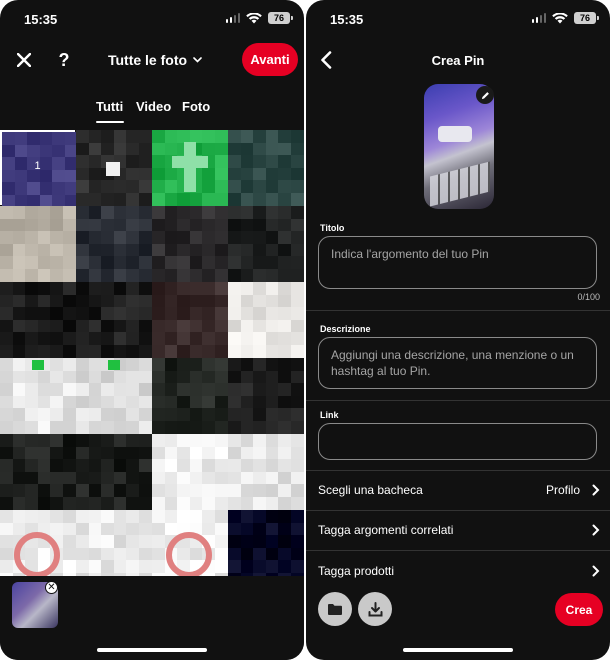 Image resolution: width=610 pixels, height=660 pixels. I want to click on folder-icon, so click(335, 609).